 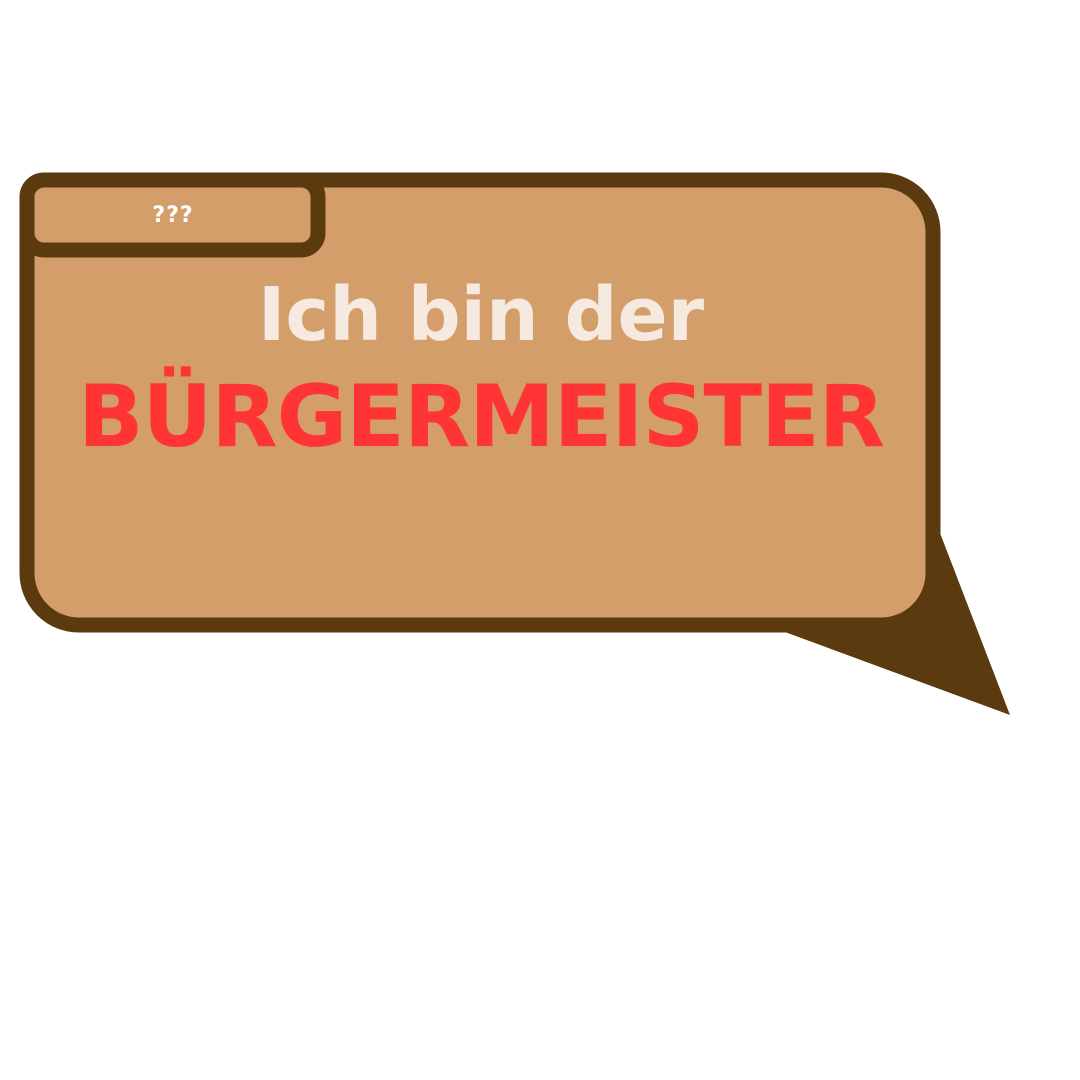 What do you see at coordinates (481, 315) in the screenshot?
I see `dialogue-line-1: Ich bin der` at bounding box center [481, 315].